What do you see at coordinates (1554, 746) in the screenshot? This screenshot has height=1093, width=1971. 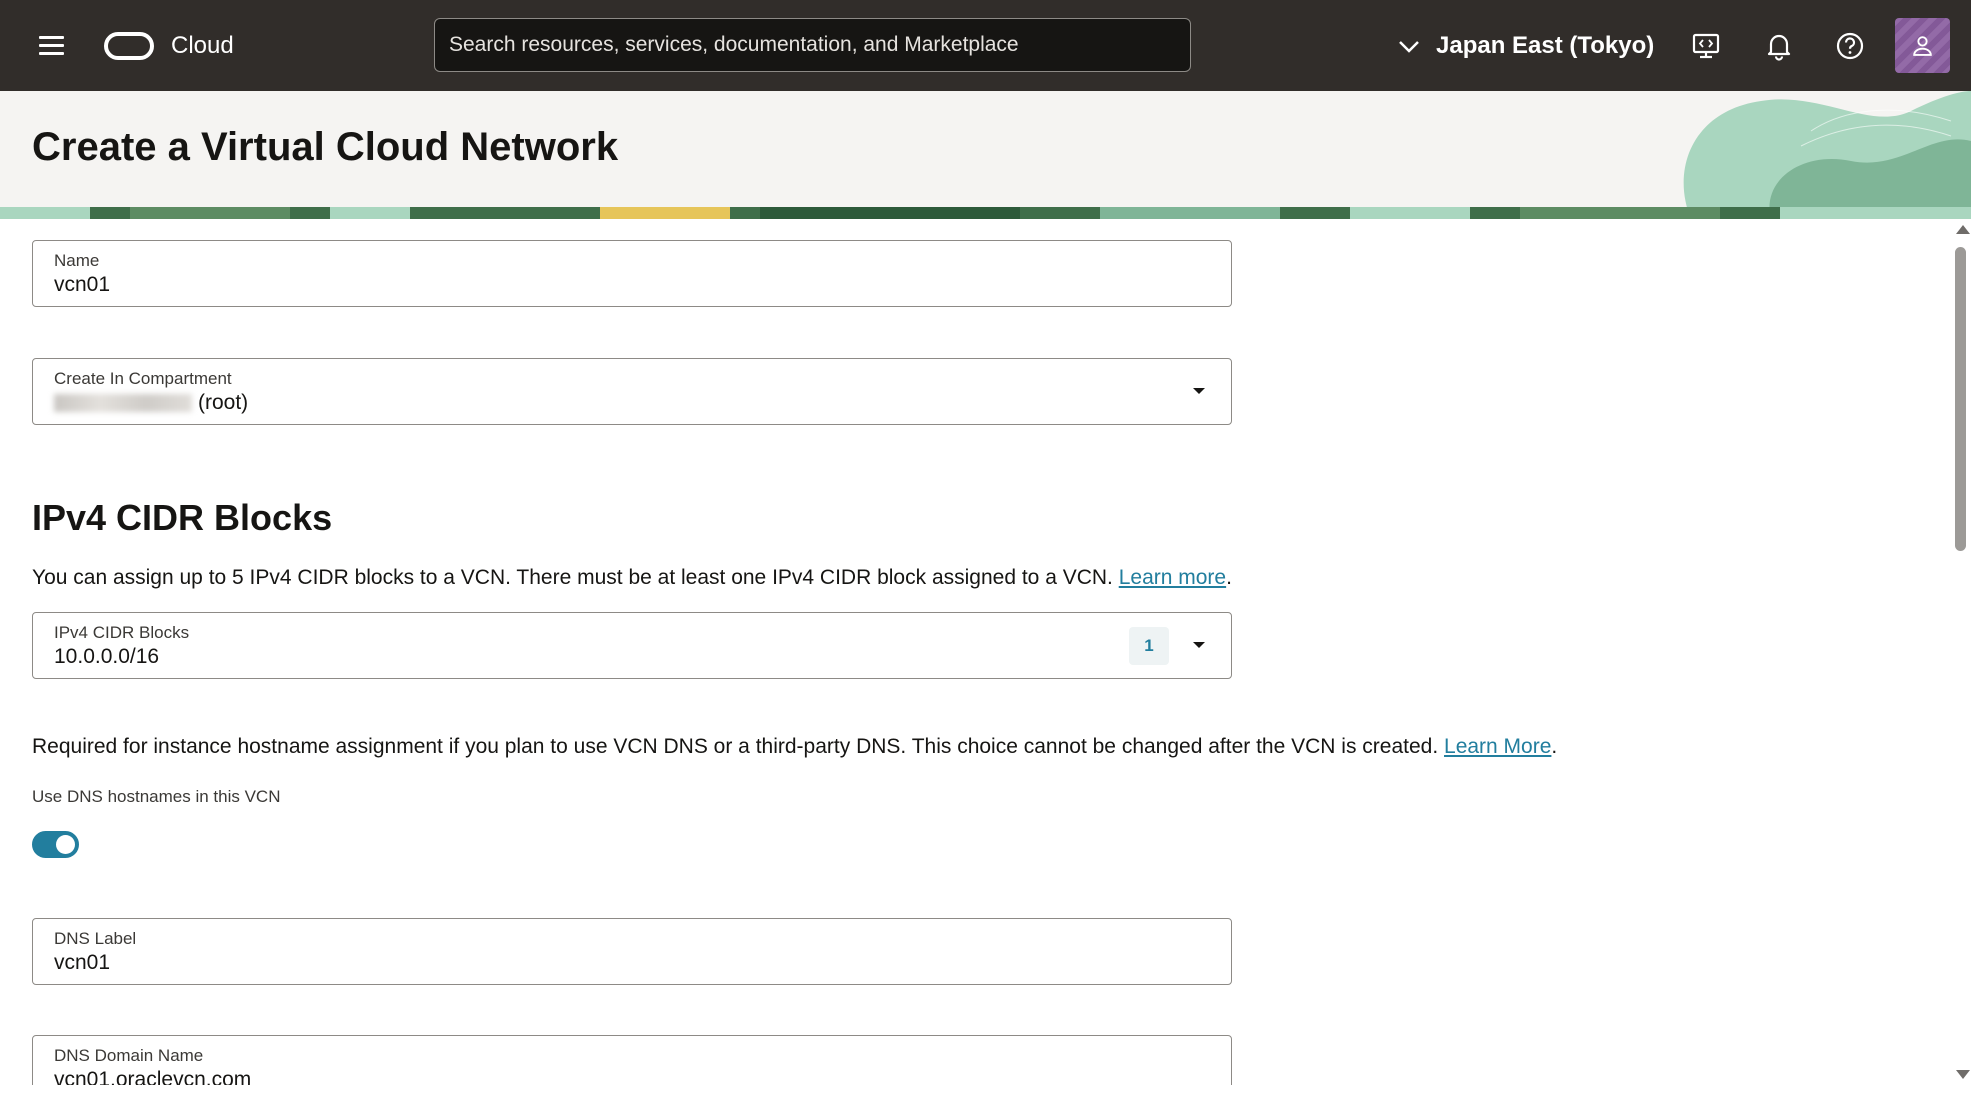 I see `dns-info-period: .` at bounding box center [1554, 746].